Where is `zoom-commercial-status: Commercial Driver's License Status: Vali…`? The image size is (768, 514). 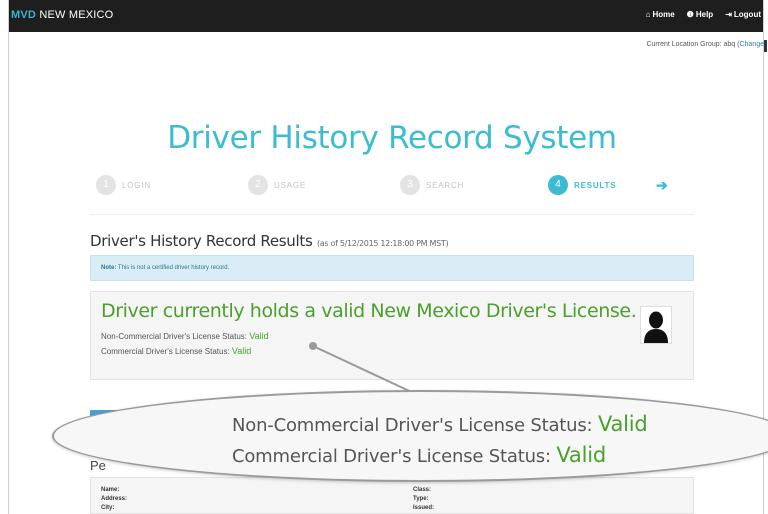 zoom-commercial-status: Commercial Driver's License Status: Vali… is located at coordinates (419, 455).